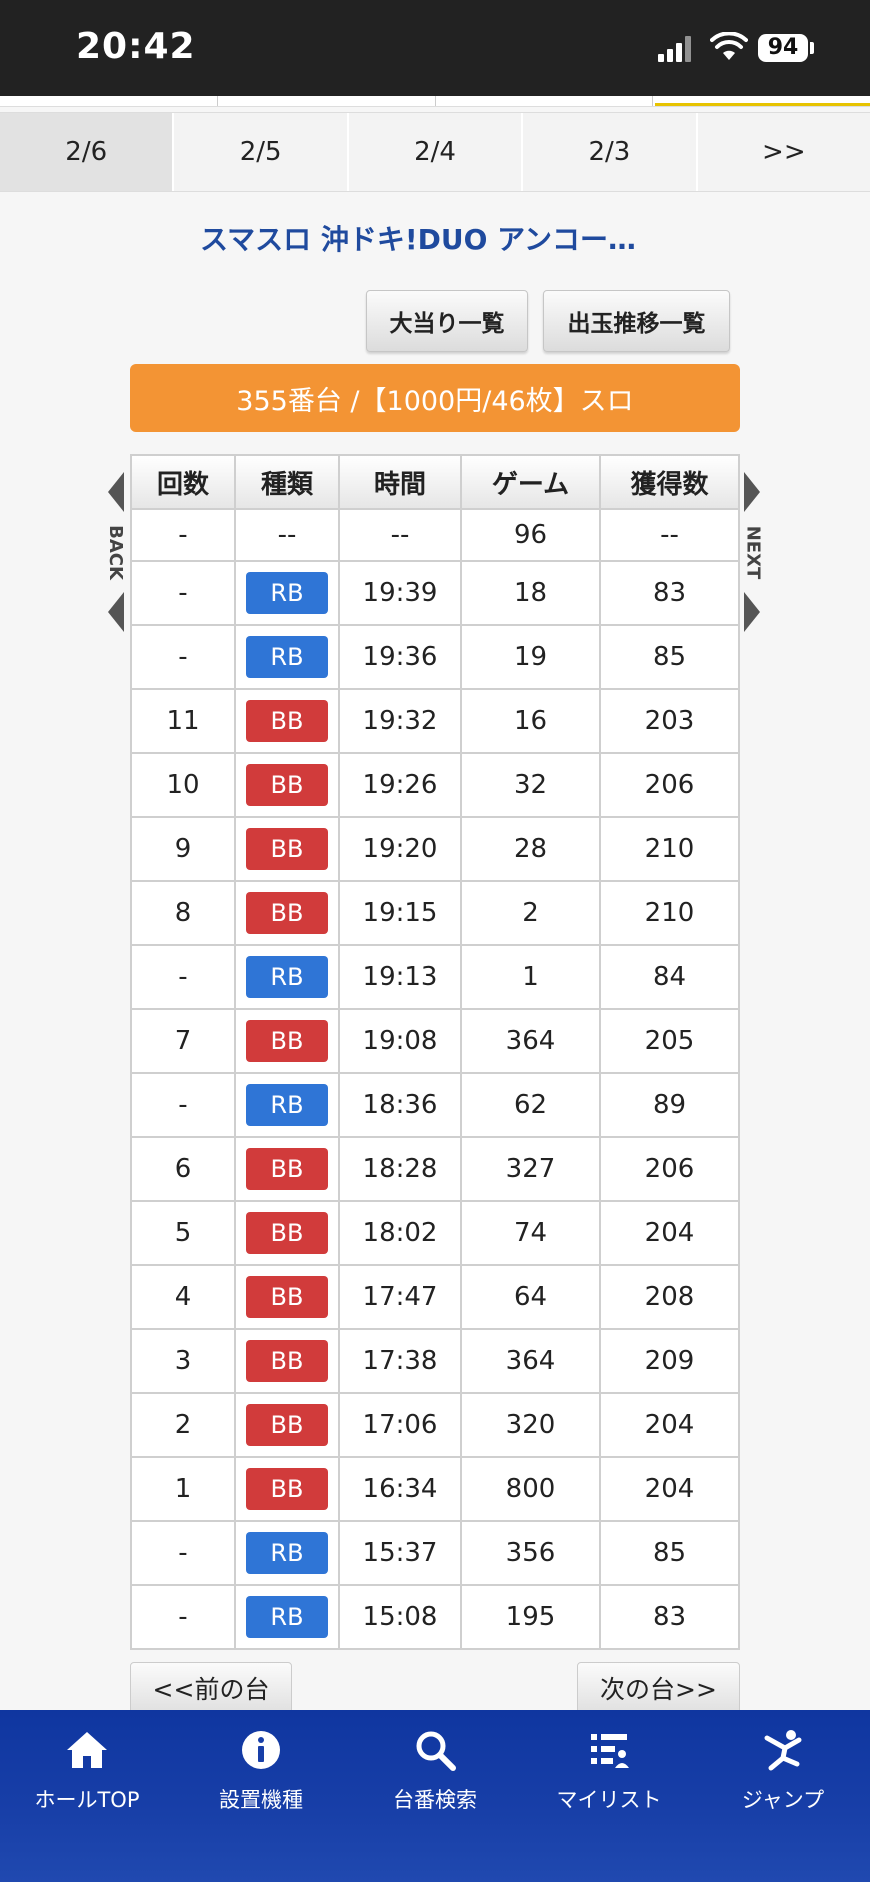 The width and height of the screenshot is (870, 1882). What do you see at coordinates (436, 1751) in the screenshot?
I see `search-icon` at bounding box center [436, 1751].